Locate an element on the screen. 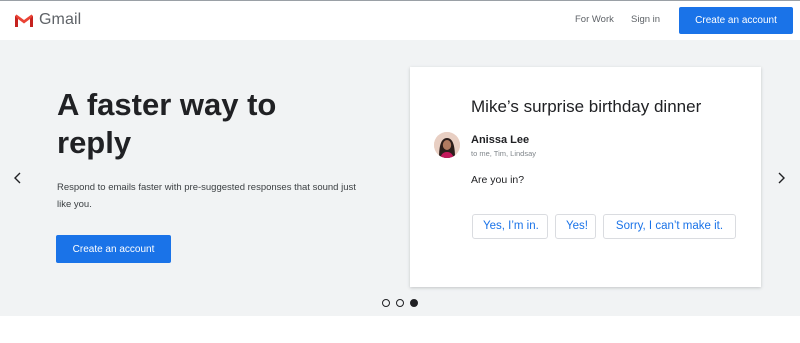 The width and height of the screenshot is (800, 343). gmail-m-icon is located at coordinates (24, 20).